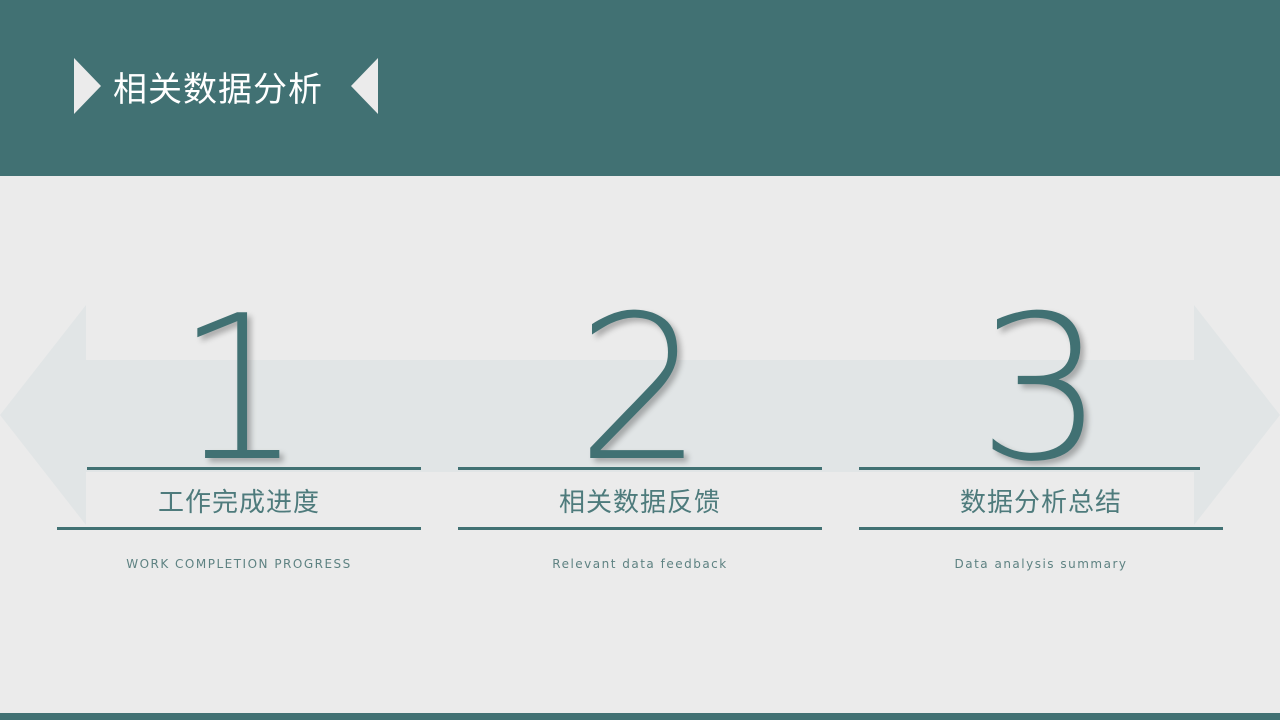  I want to click on step-subtitle: Data analysis summary, so click(1041, 564).